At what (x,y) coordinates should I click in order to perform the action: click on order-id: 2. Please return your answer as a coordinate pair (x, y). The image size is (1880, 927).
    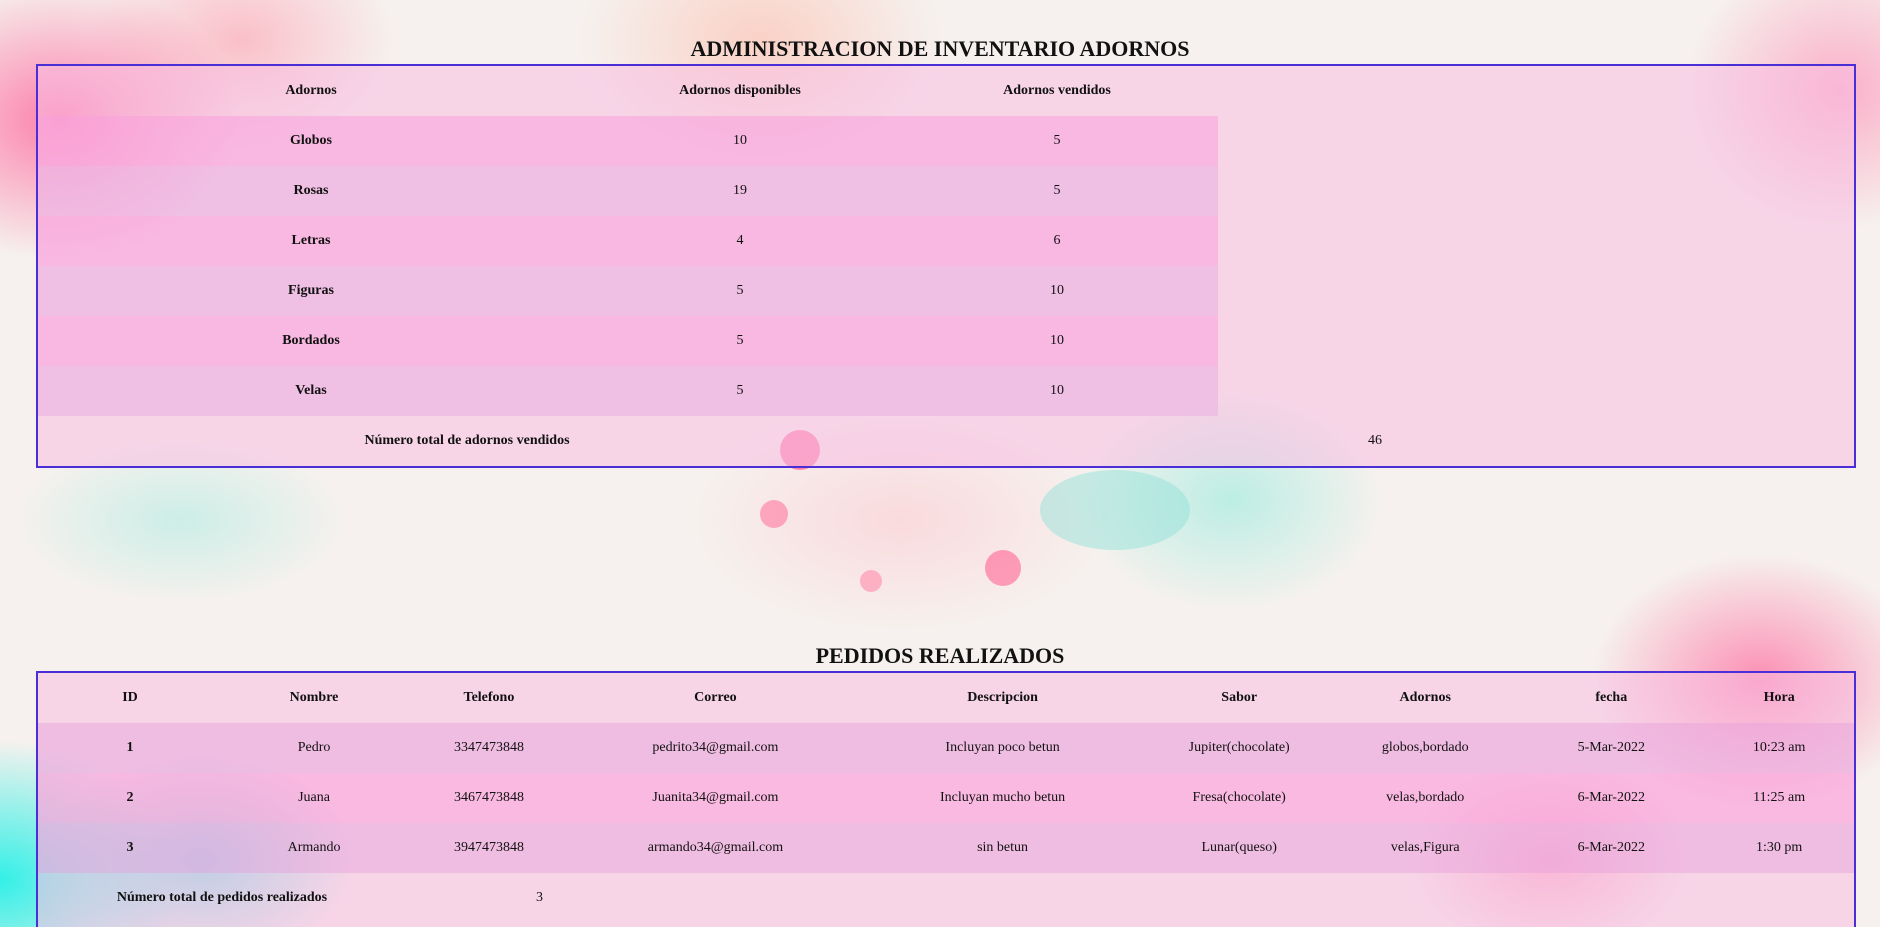
    Looking at the image, I should click on (130, 798).